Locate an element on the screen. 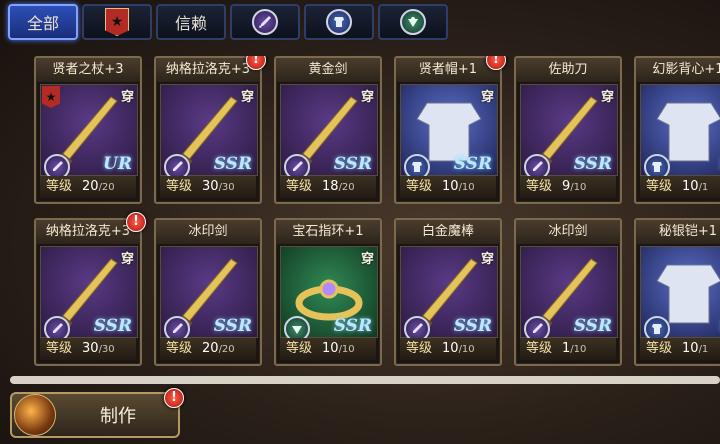 This screenshot has height=444, width=720. level-row: 等级 20/20 is located at coordinates (88, 187).